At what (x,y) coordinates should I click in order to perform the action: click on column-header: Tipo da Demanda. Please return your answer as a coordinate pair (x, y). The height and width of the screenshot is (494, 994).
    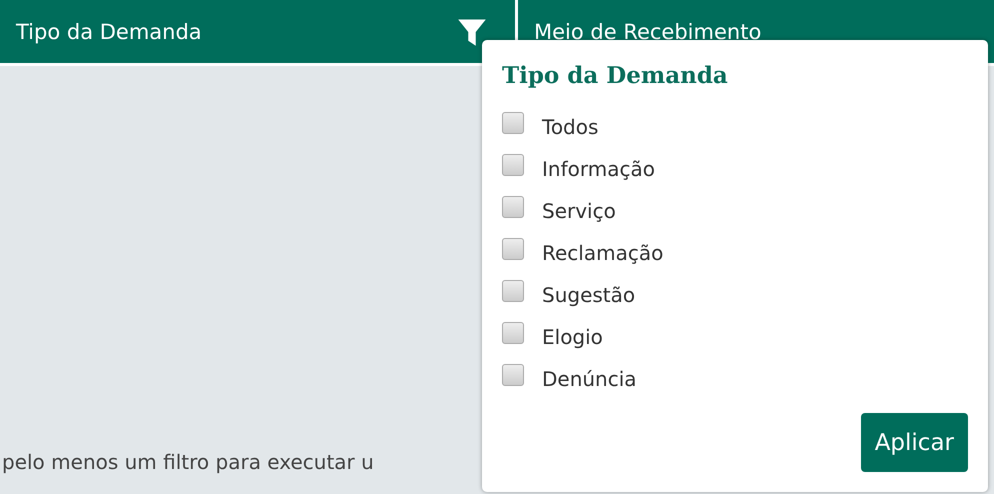
    Looking at the image, I should click on (109, 32).